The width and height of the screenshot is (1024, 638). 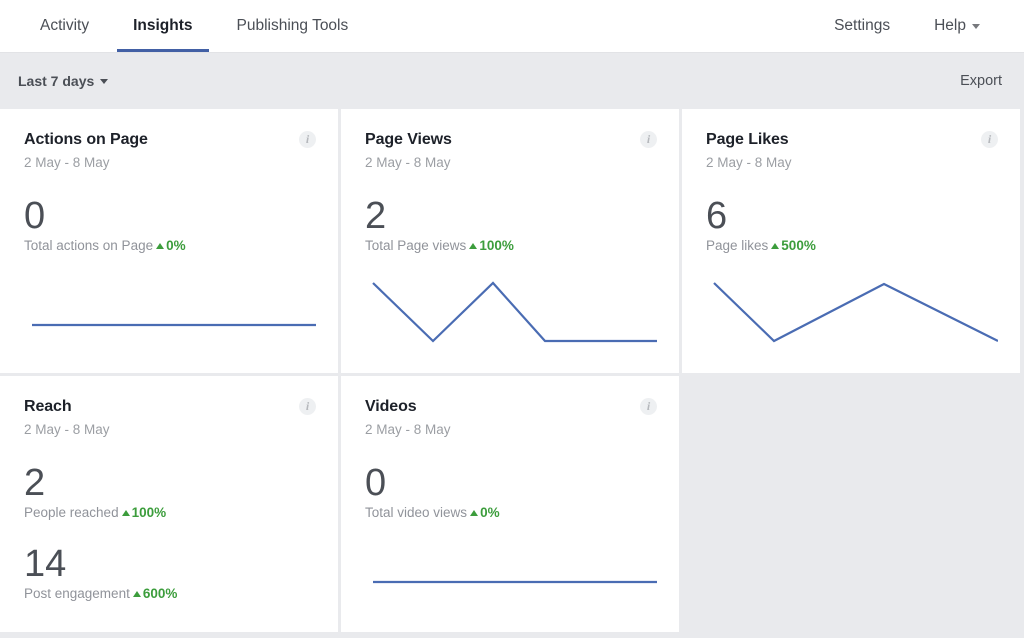 What do you see at coordinates (170, 491) in the screenshot?
I see `metric-block: 2 People reached 100%` at bounding box center [170, 491].